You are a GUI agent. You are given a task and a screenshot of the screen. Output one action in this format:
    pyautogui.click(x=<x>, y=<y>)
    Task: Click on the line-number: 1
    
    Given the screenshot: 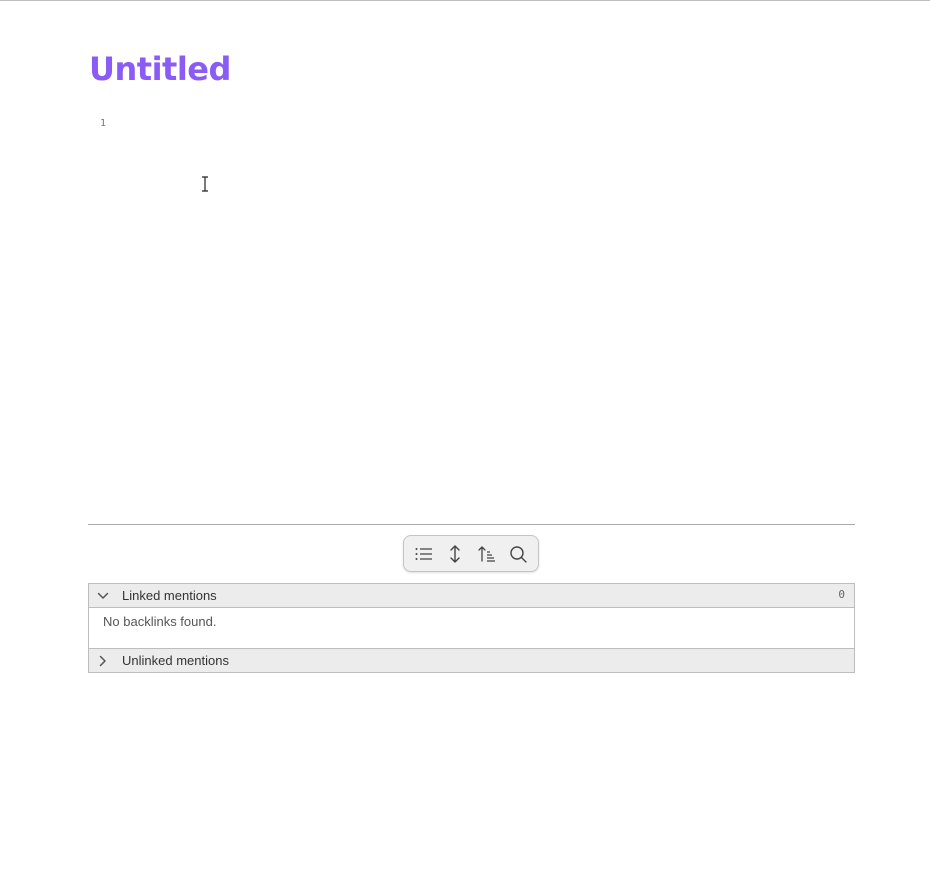 What is the action you would take?
    pyautogui.click(x=103, y=123)
    